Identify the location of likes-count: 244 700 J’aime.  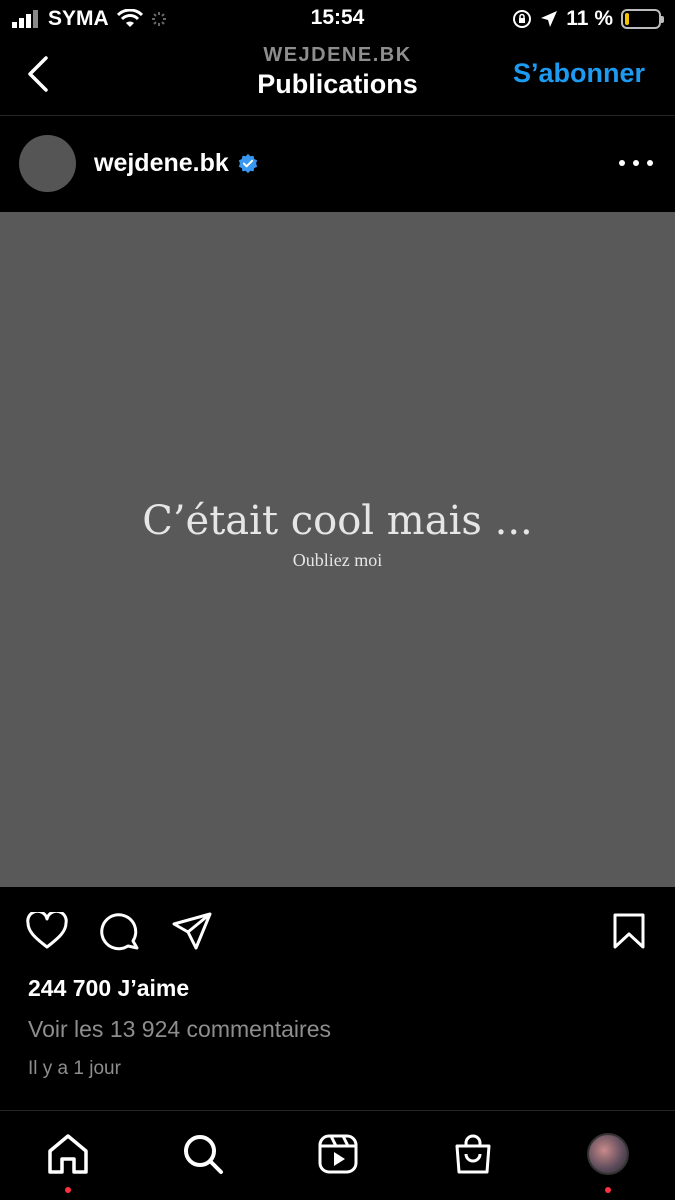
(108, 988).